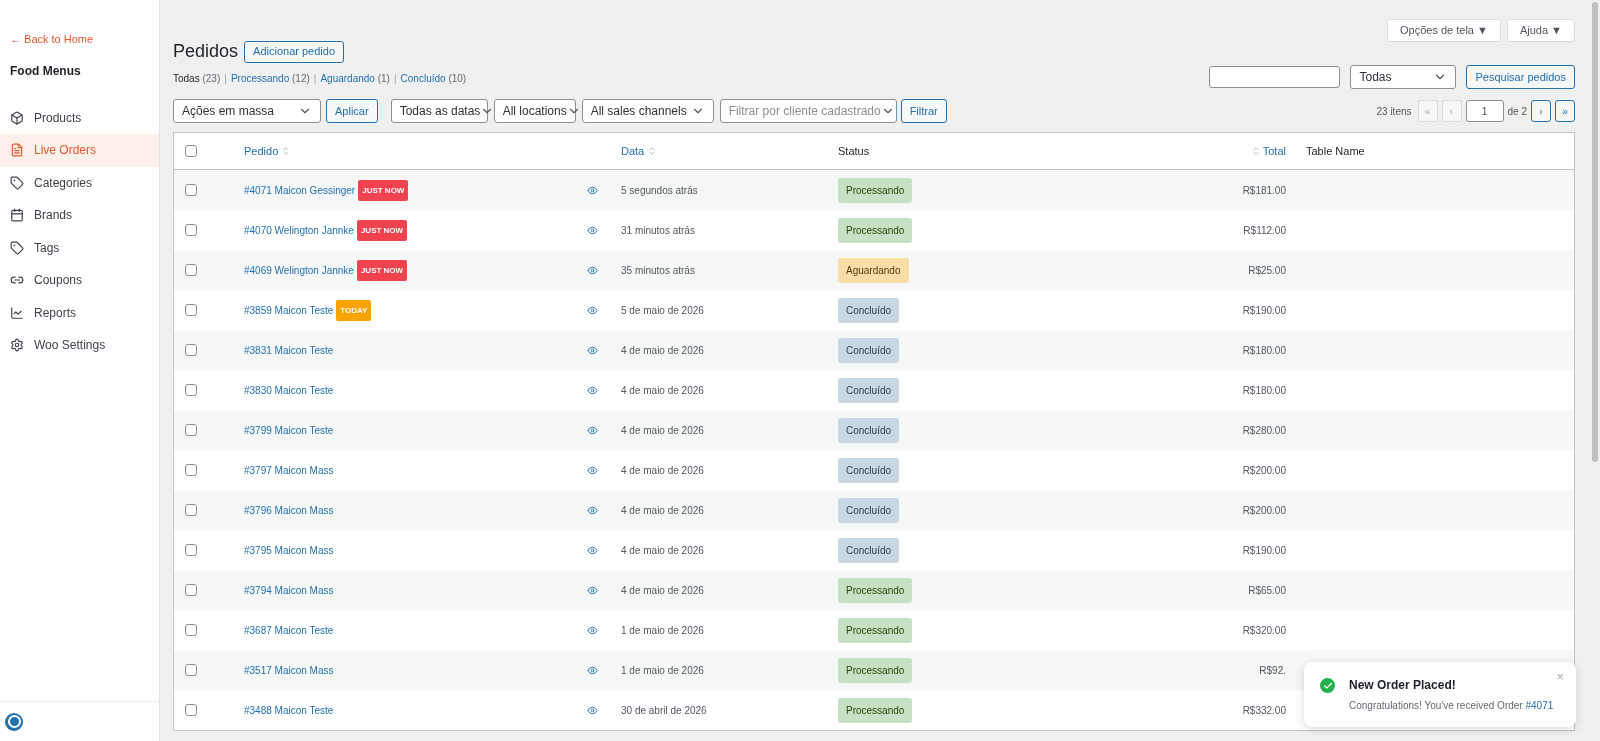  I want to click on order-link: #3517 Maicon Mass, so click(289, 670).